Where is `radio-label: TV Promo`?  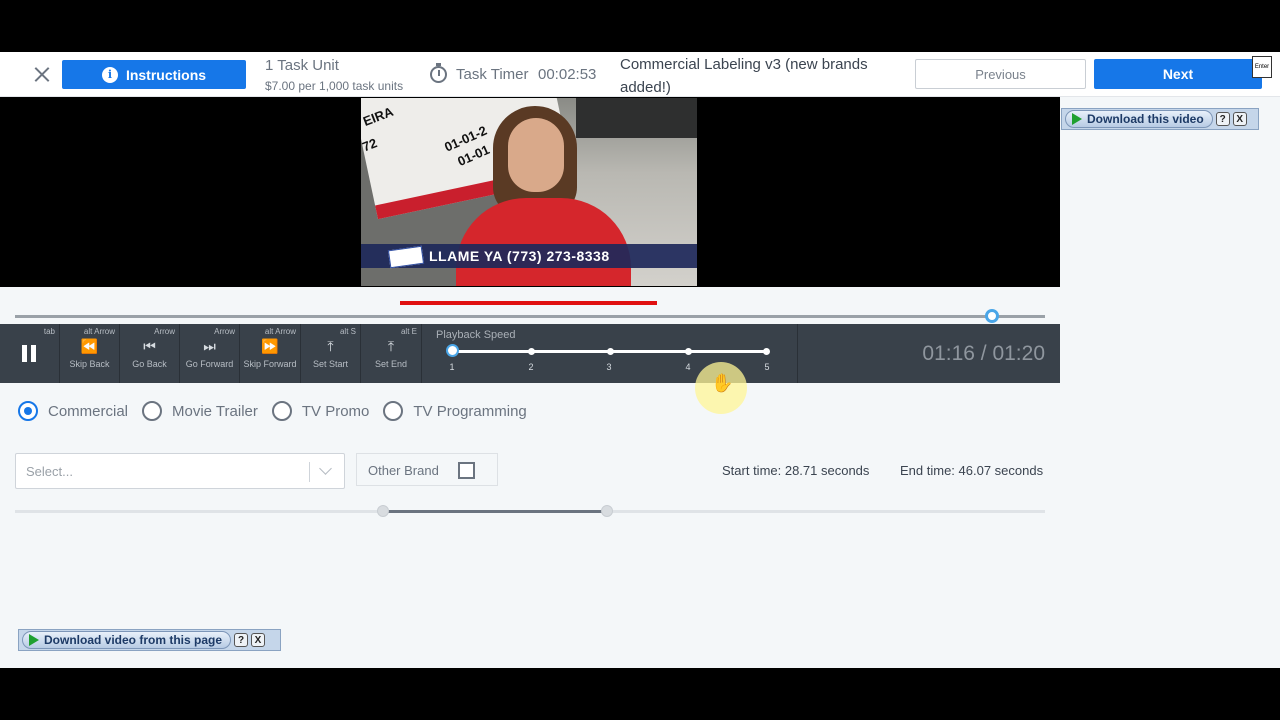
radio-label: TV Promo is located at coordinates (336, 411).